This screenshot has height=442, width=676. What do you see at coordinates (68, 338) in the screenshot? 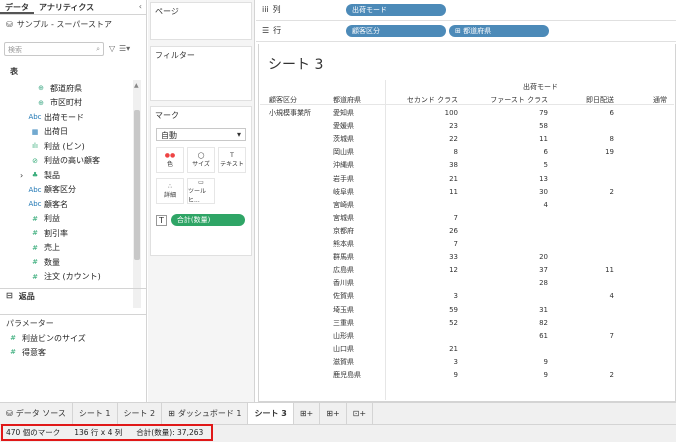
I see `param-item: # 利益ビンのサイズ` at bounding box center [68, 338].